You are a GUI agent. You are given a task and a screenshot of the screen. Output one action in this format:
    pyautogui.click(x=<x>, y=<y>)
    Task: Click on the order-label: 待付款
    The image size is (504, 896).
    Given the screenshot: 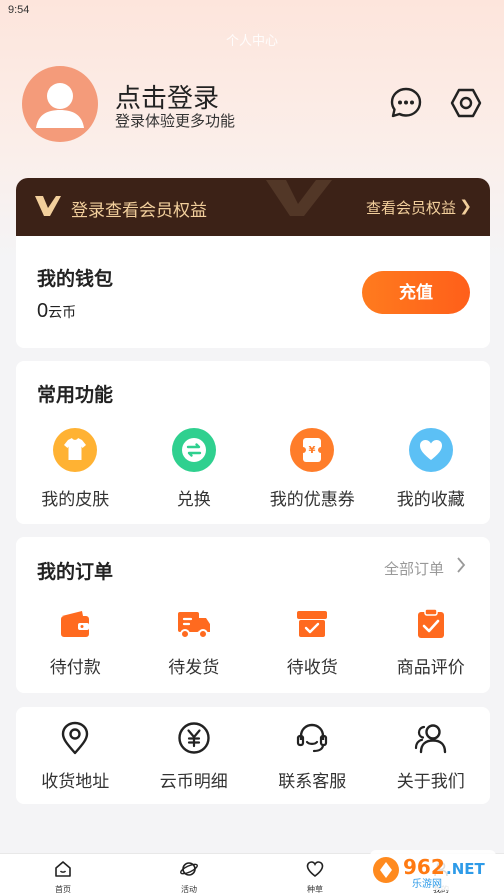 What is the action you would take?
    pyautogui.click(x=75, y=667)
    